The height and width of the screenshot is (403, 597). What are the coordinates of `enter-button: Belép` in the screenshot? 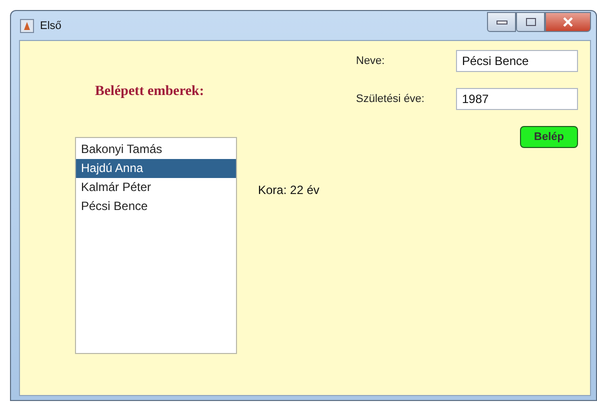 It's located at (549, 137).